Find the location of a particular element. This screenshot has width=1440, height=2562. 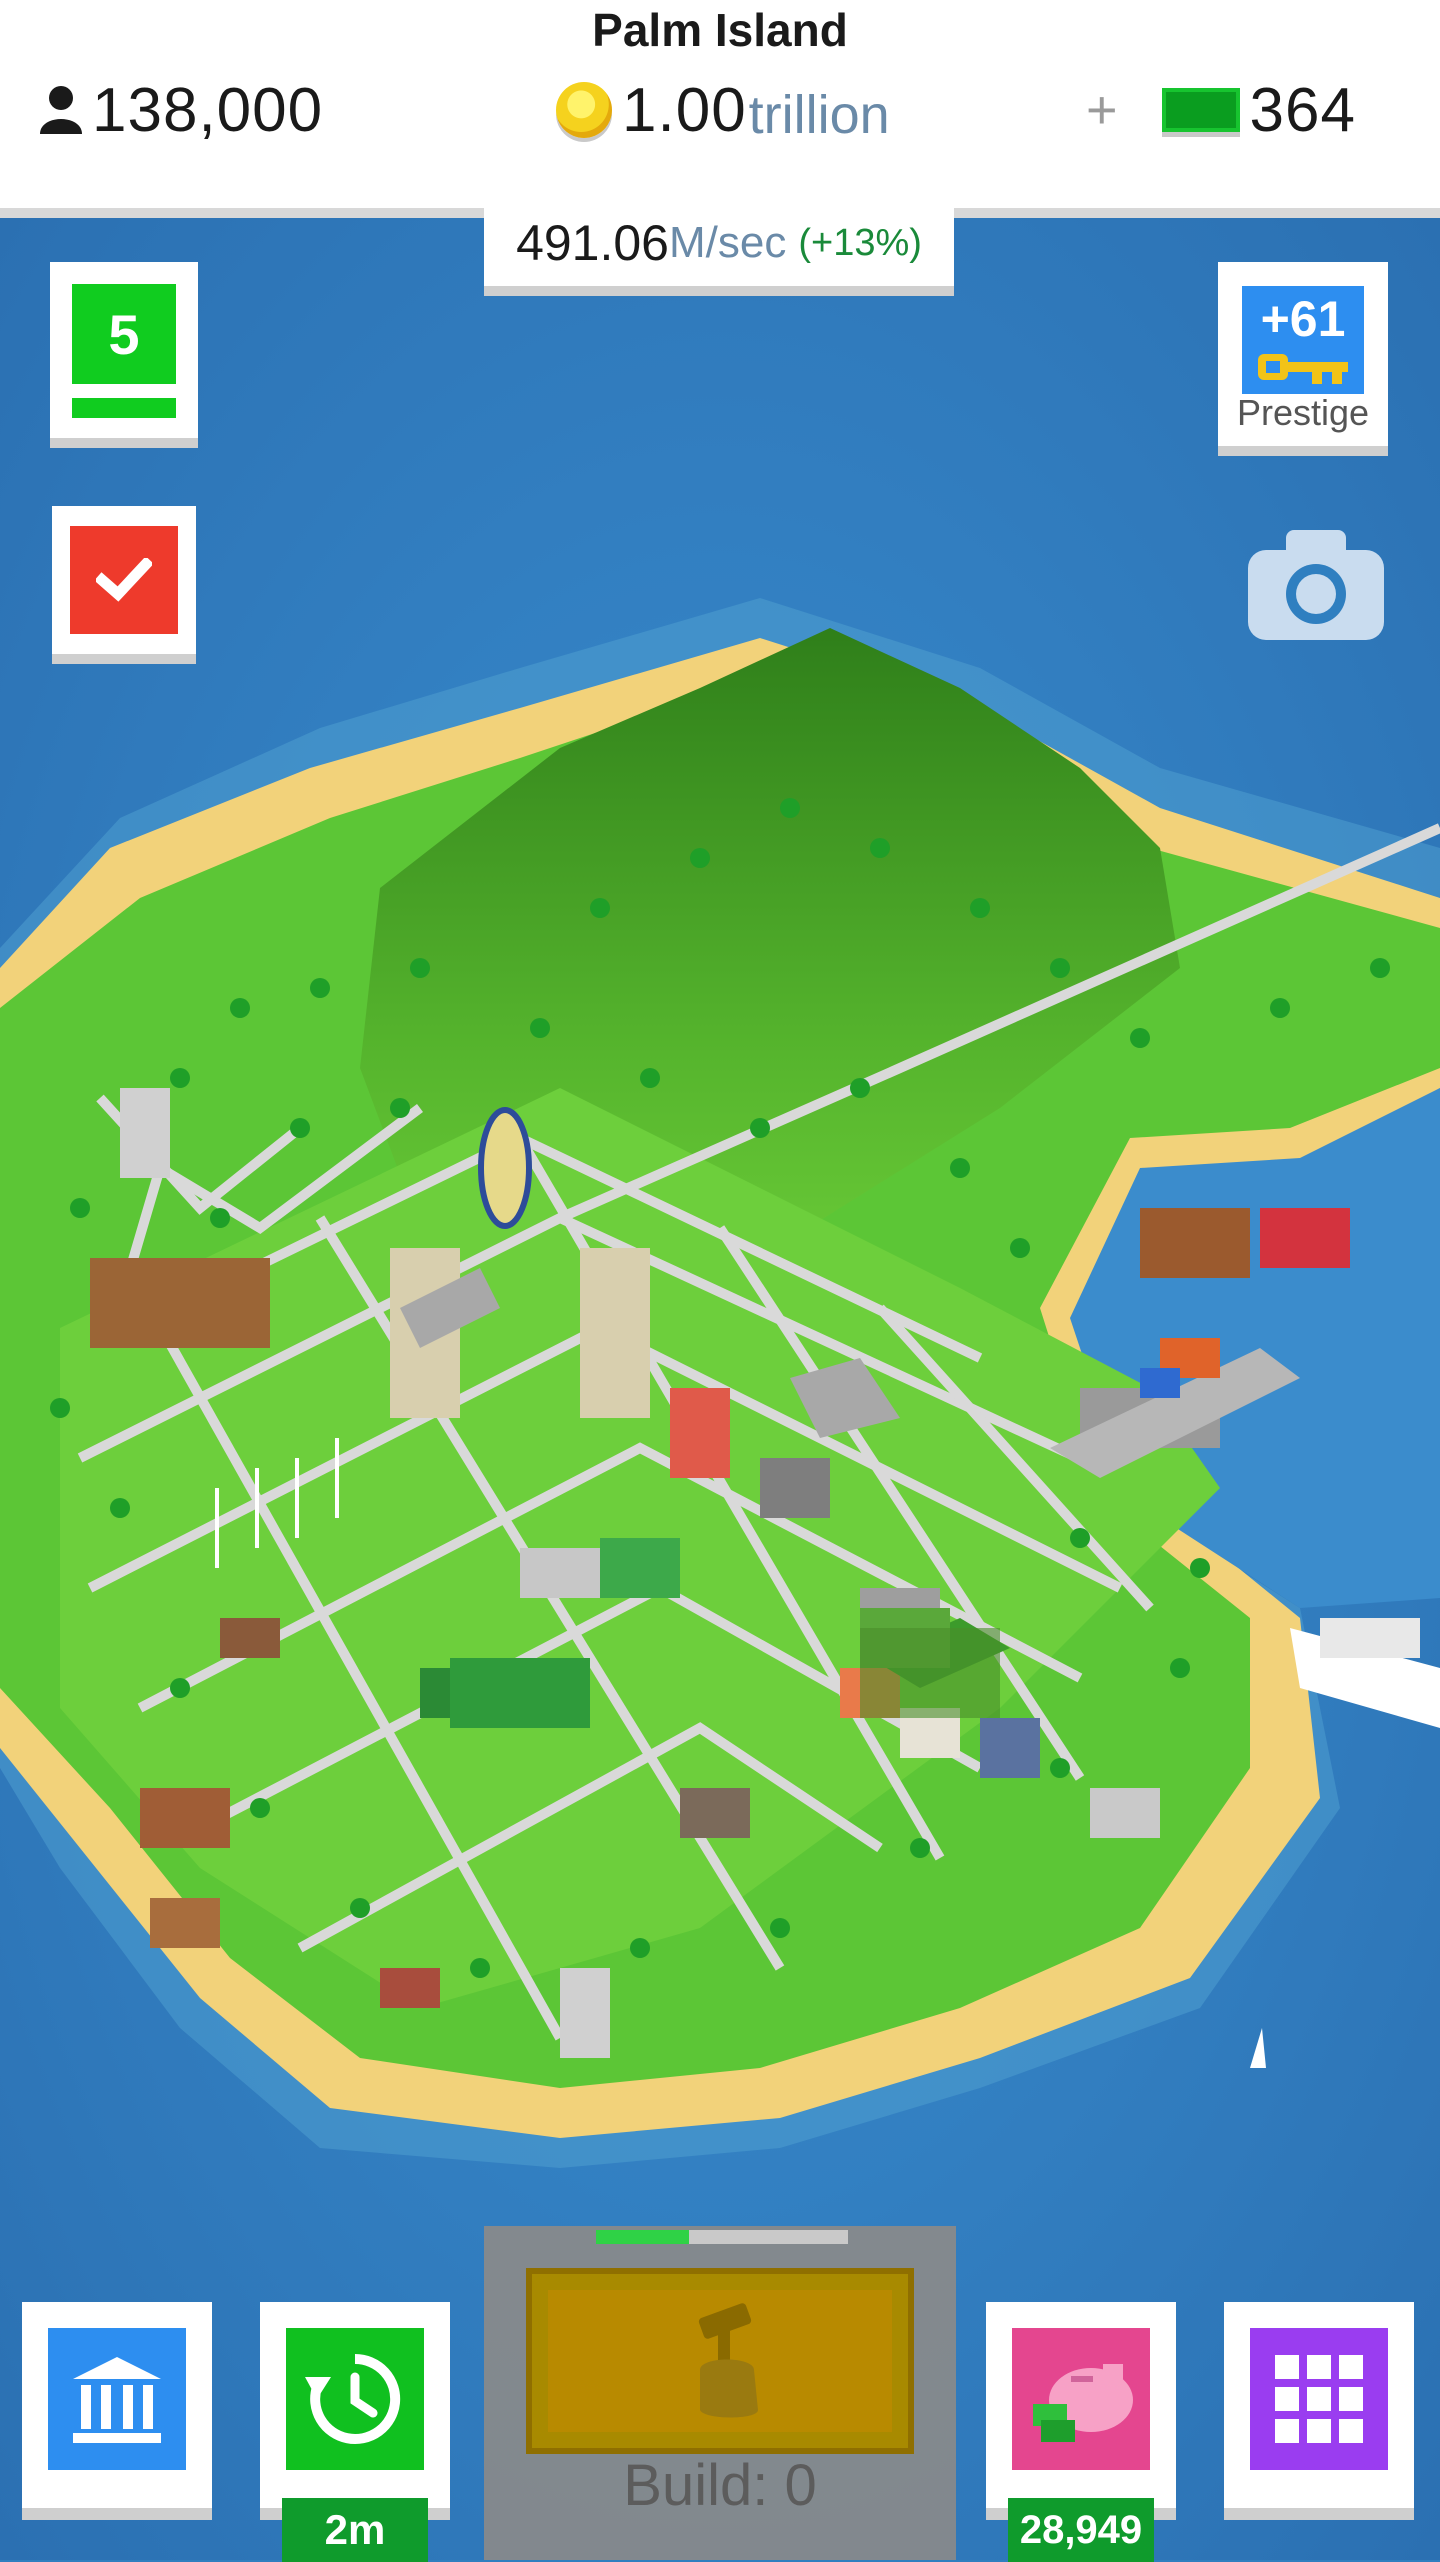

level-value: 5 is located at coordinates (124, 334).